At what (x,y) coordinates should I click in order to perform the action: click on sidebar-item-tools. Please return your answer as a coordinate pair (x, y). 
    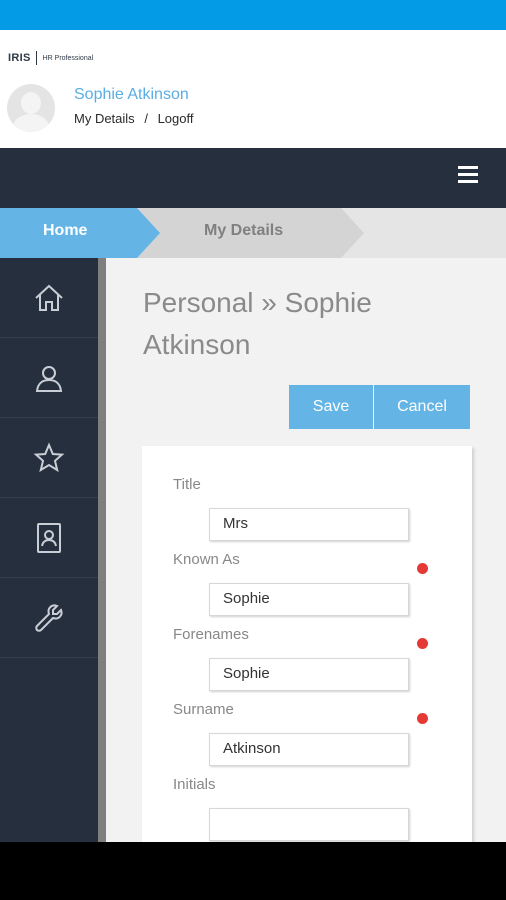
    Looking at the image, I should click on (49, 618).